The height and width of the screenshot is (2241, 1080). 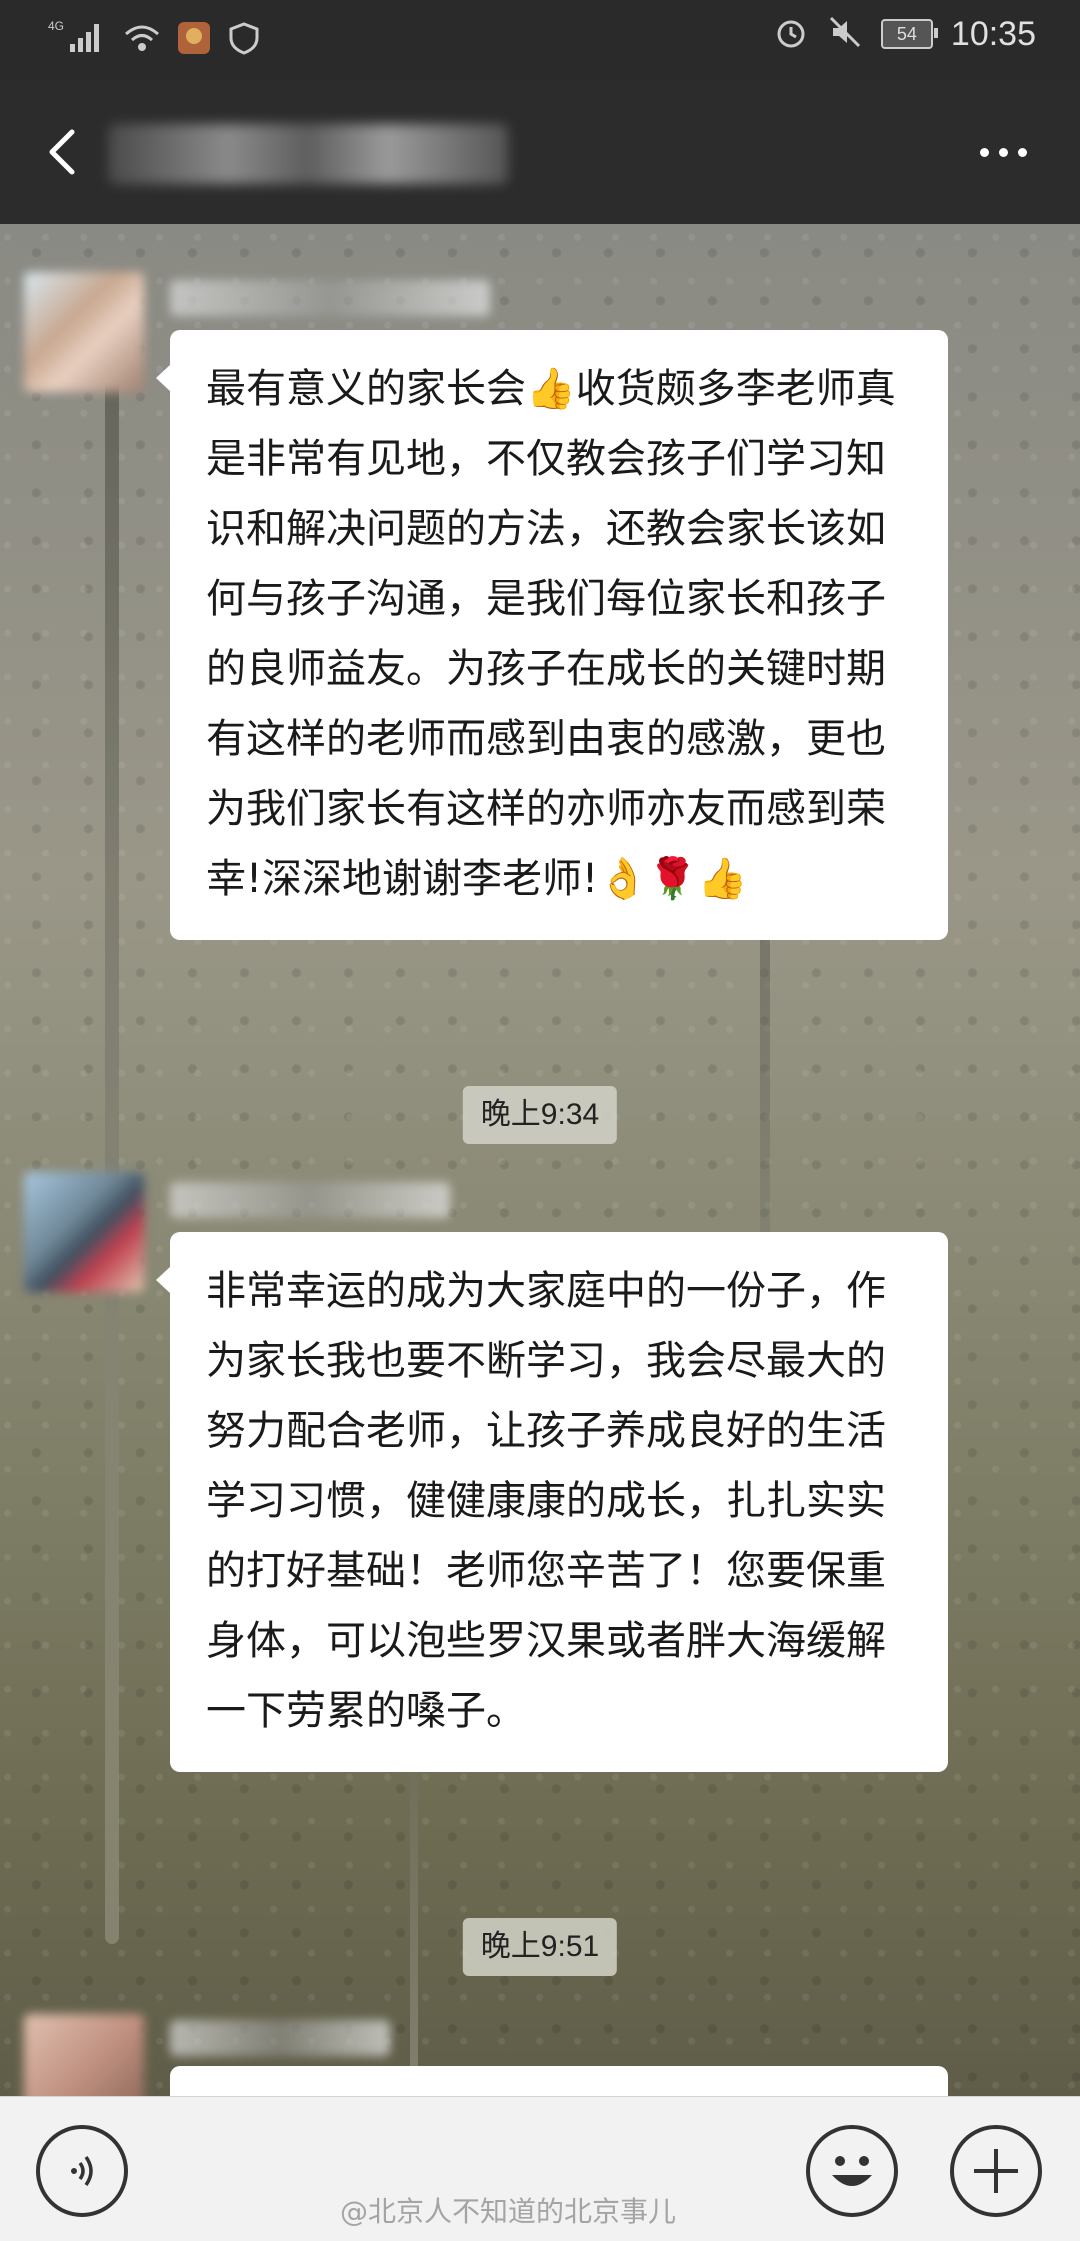 I want to click on chat-title-bar, so click(x=540, y=152).